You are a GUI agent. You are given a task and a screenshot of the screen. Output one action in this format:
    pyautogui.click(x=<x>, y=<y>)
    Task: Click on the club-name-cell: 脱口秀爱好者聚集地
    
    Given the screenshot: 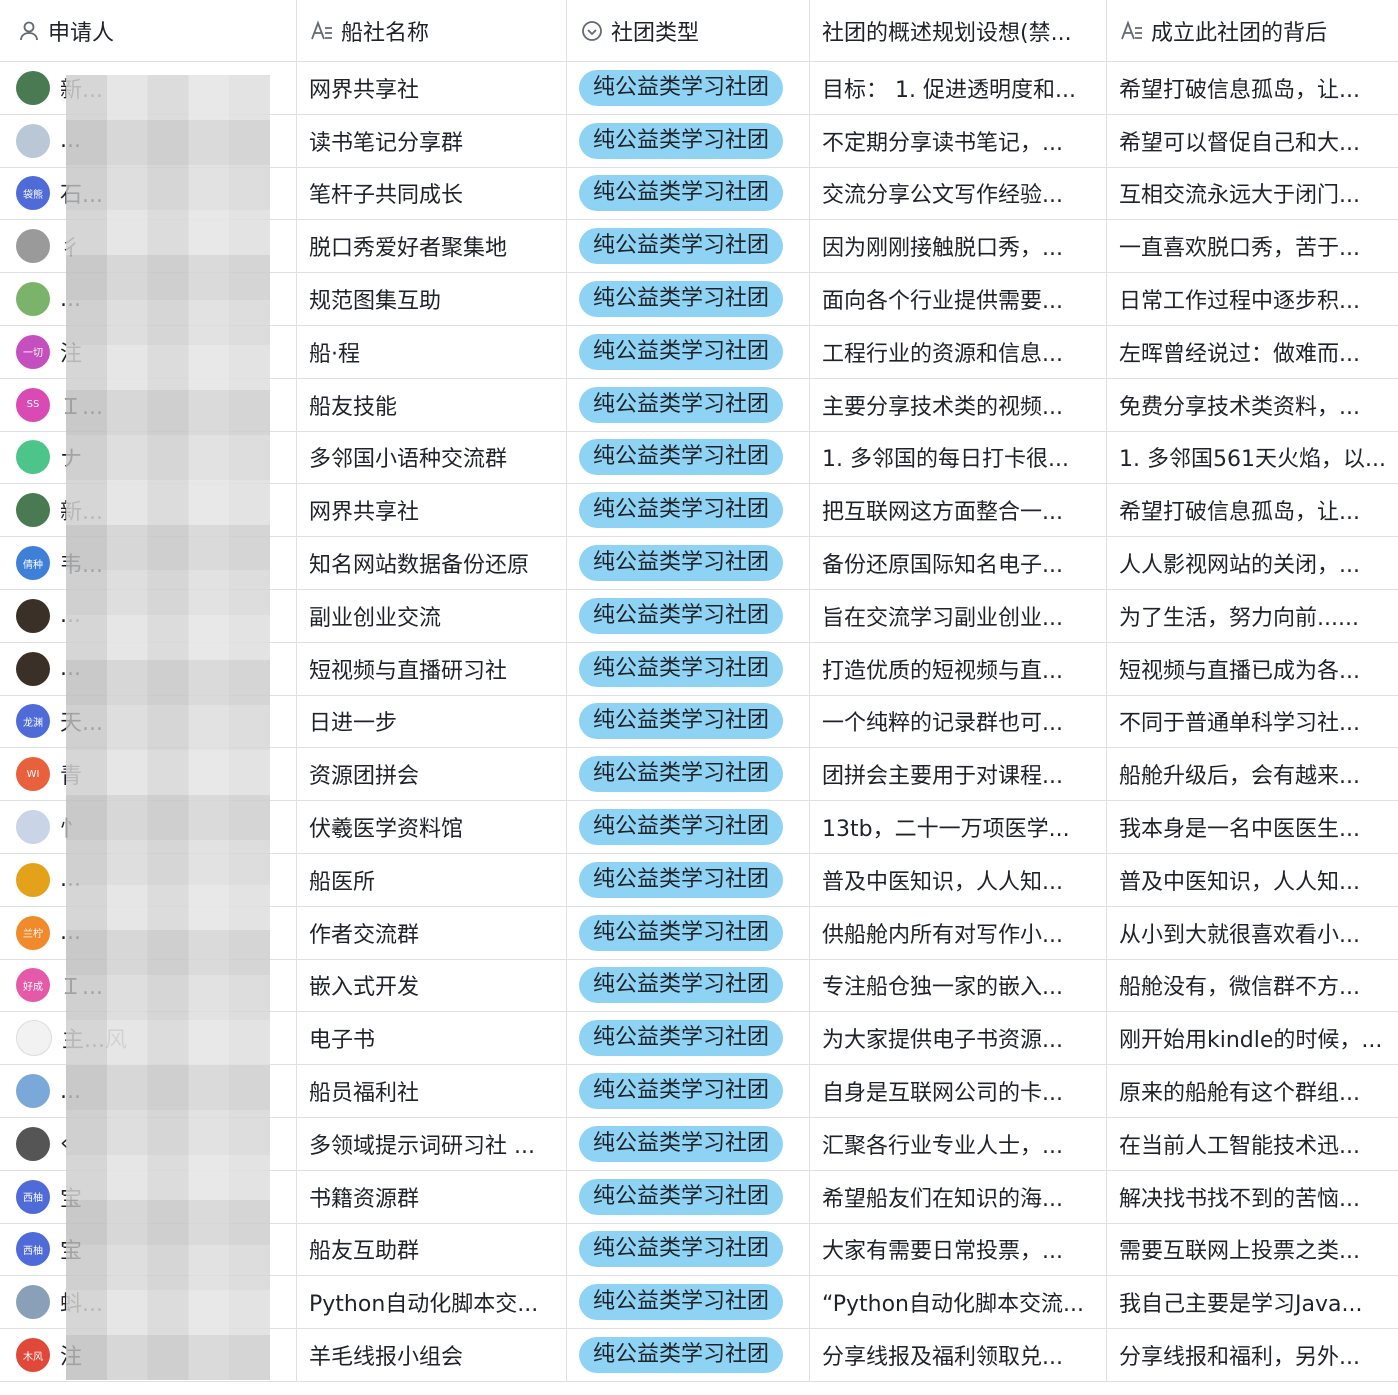 What is the action you would take?
    pyautogui.click(x=432, y=246)
    